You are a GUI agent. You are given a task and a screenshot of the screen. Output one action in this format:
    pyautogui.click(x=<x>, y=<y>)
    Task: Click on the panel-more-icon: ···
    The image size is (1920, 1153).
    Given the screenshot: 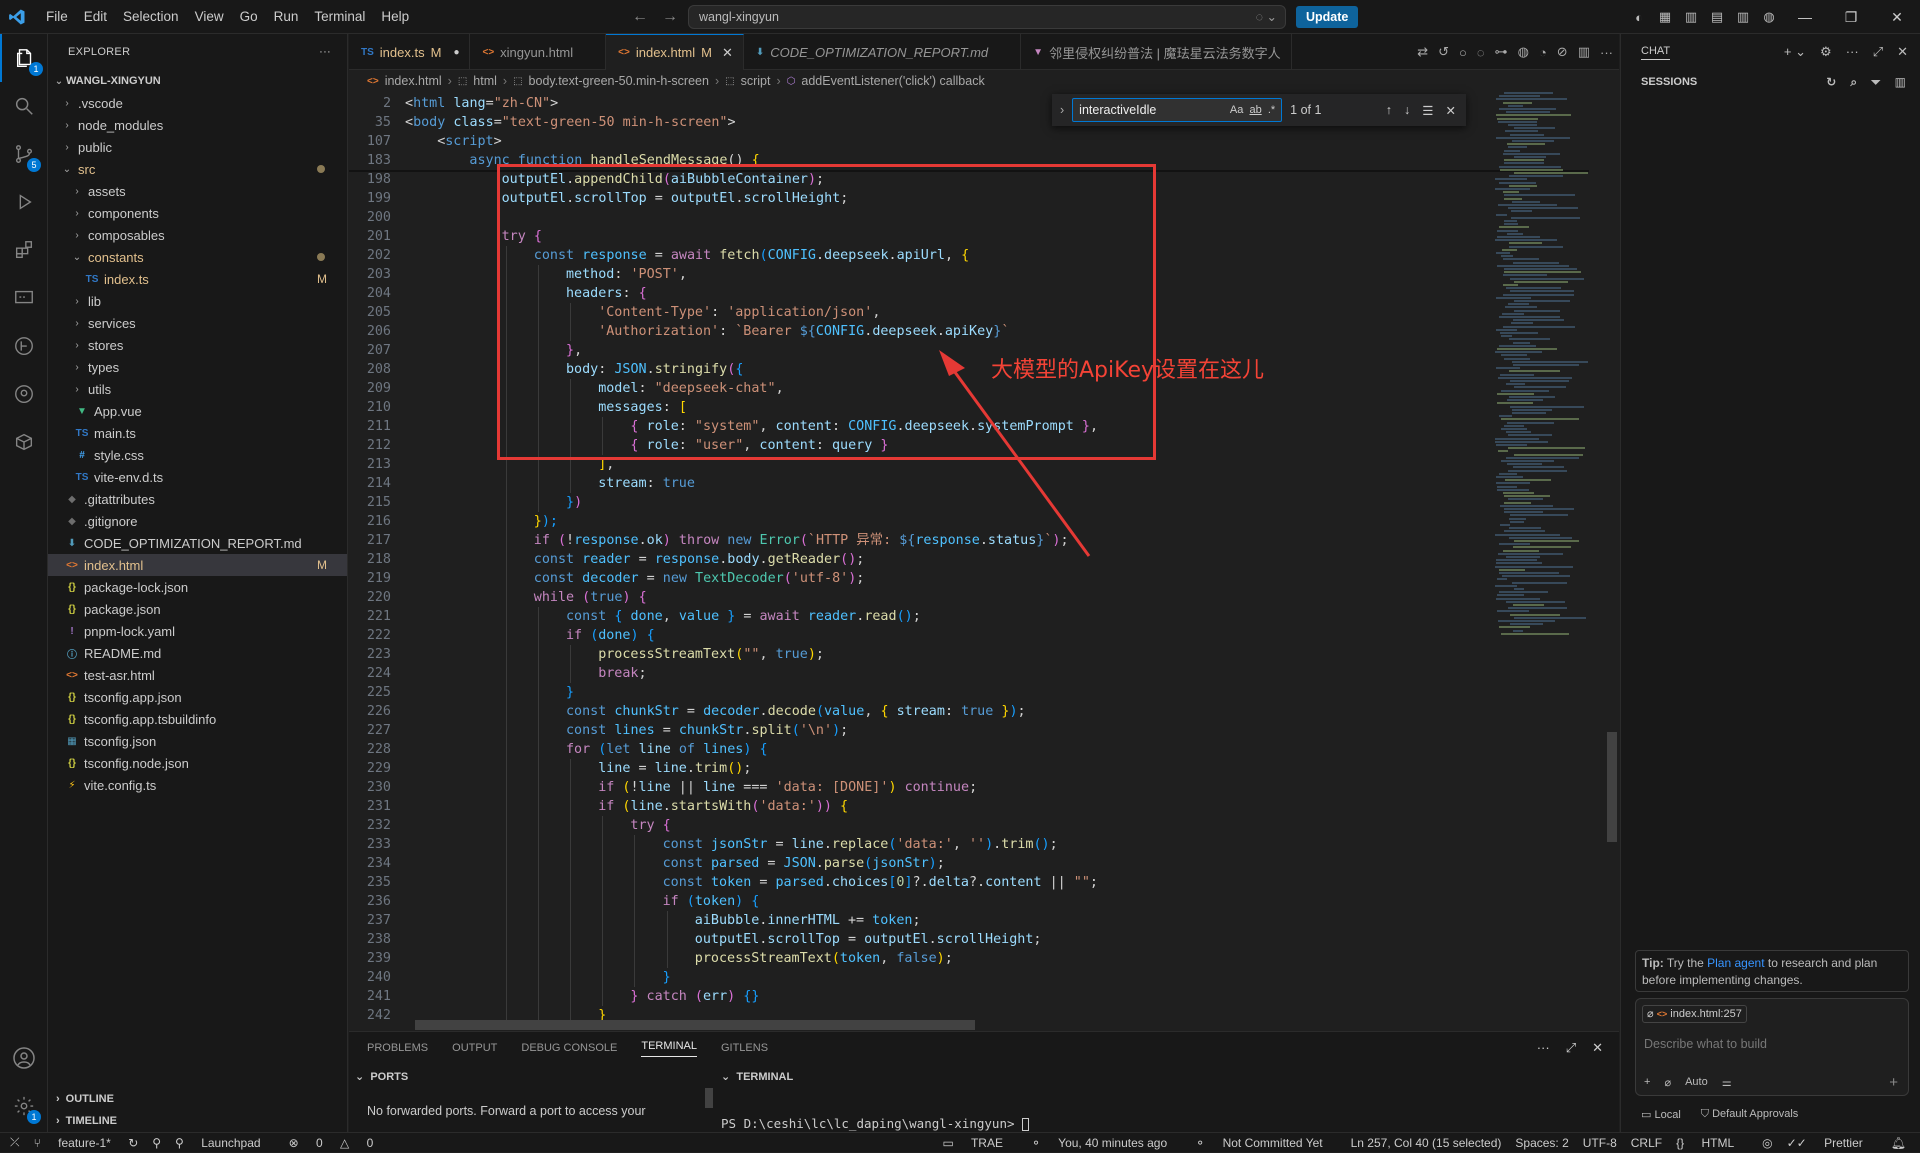 What is the action you would take?
    pyautogui.click(x=1543, y=1048)
    